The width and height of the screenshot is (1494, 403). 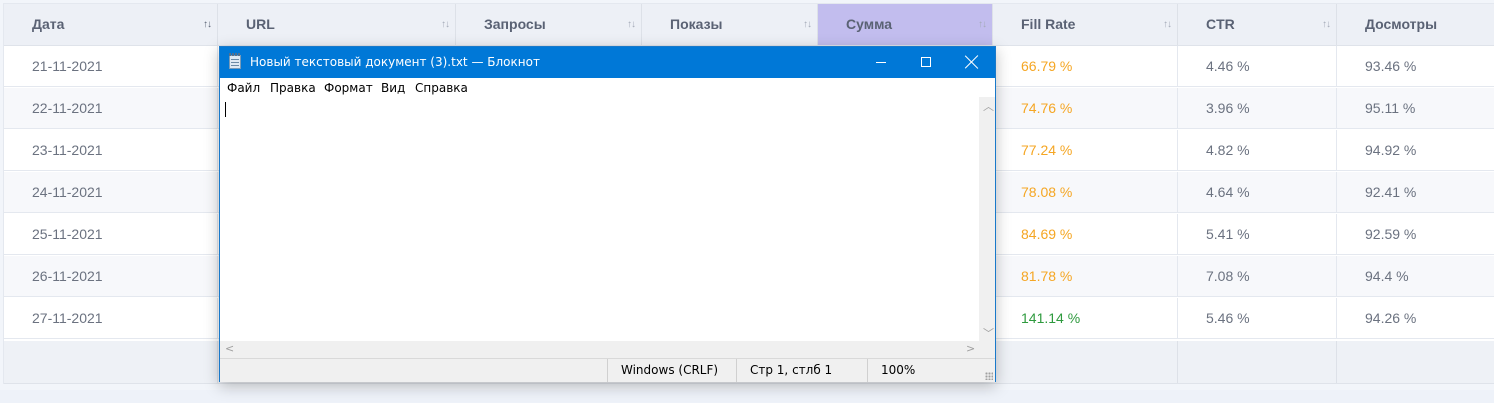 I want to click on cell-date: 26-11-2021, so click(x=111, y=276).